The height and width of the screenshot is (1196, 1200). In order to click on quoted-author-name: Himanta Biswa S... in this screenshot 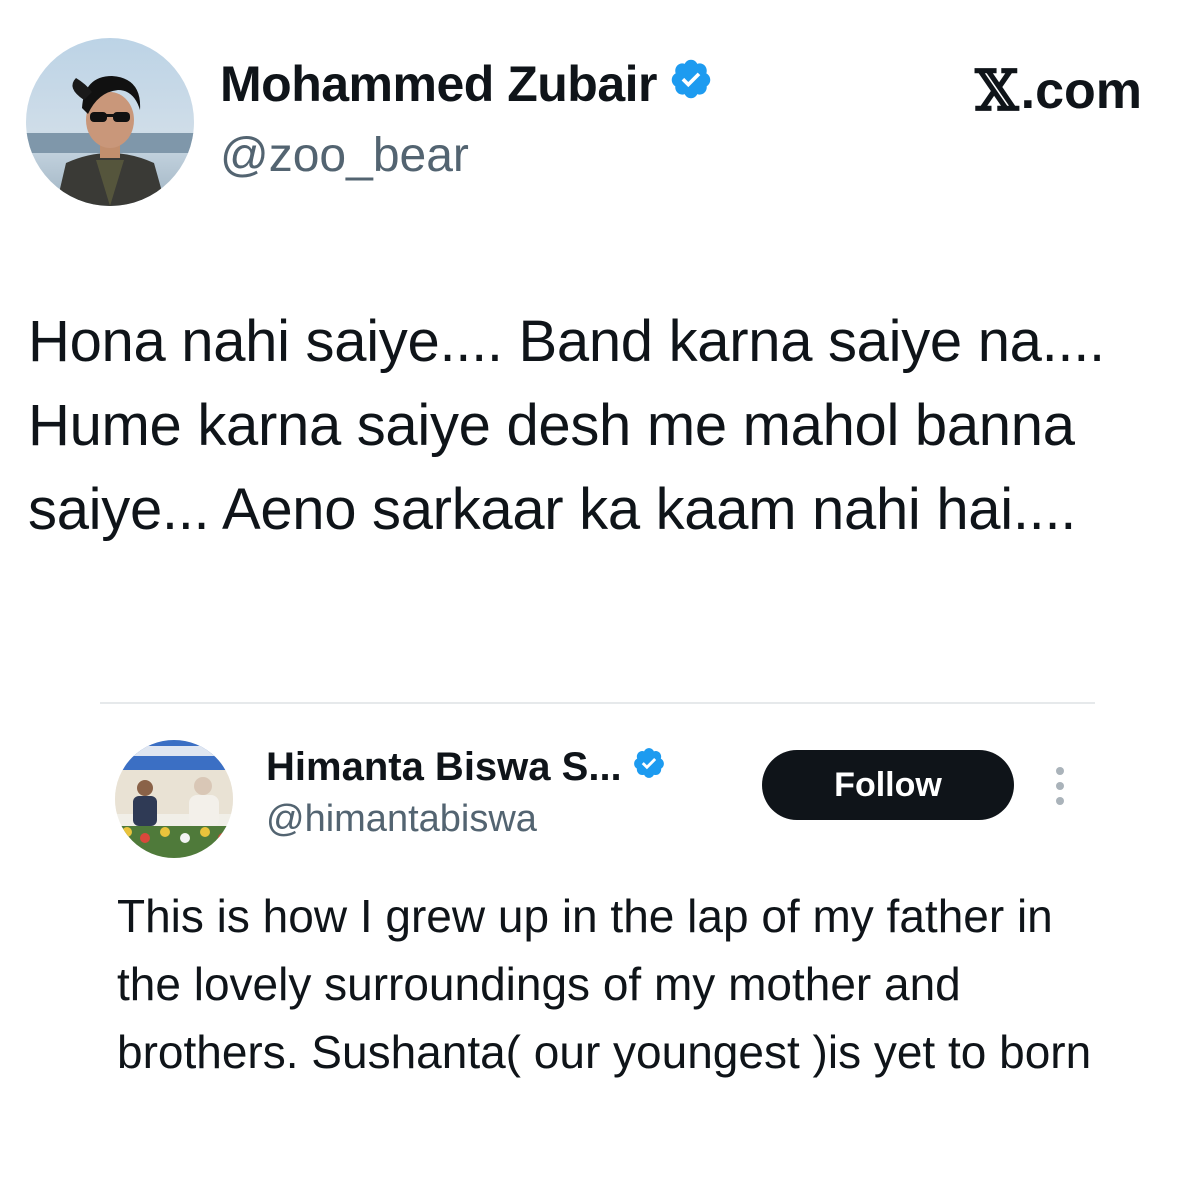, I will do `click(466, 767)`.